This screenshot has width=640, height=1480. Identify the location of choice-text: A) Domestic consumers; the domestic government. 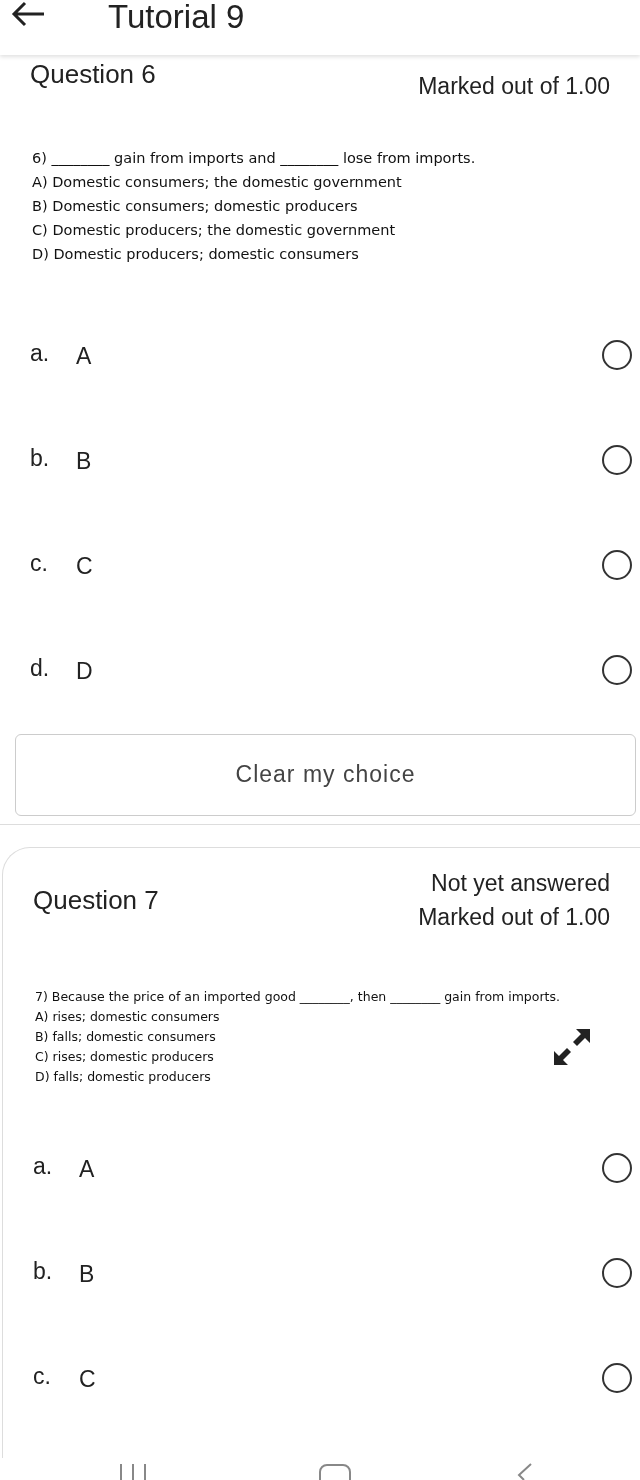
(217, 182).